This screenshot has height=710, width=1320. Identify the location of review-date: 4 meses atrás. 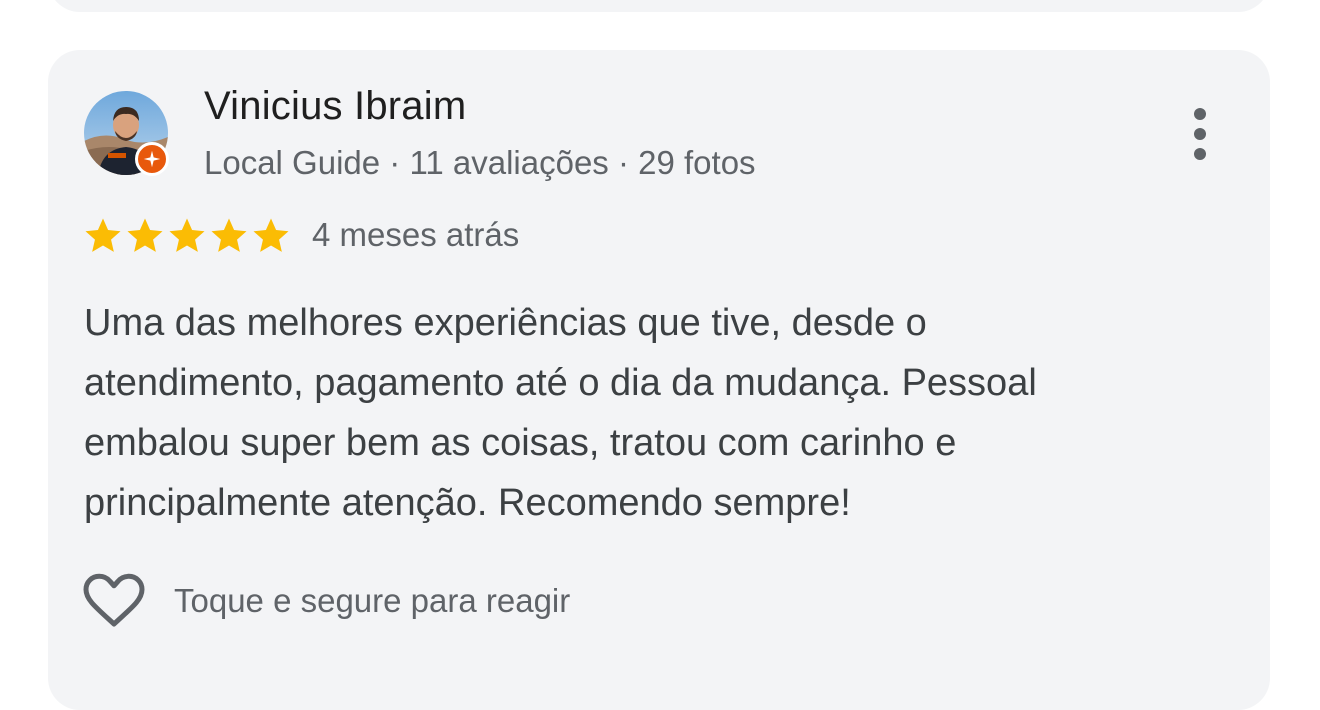
(416, 234).